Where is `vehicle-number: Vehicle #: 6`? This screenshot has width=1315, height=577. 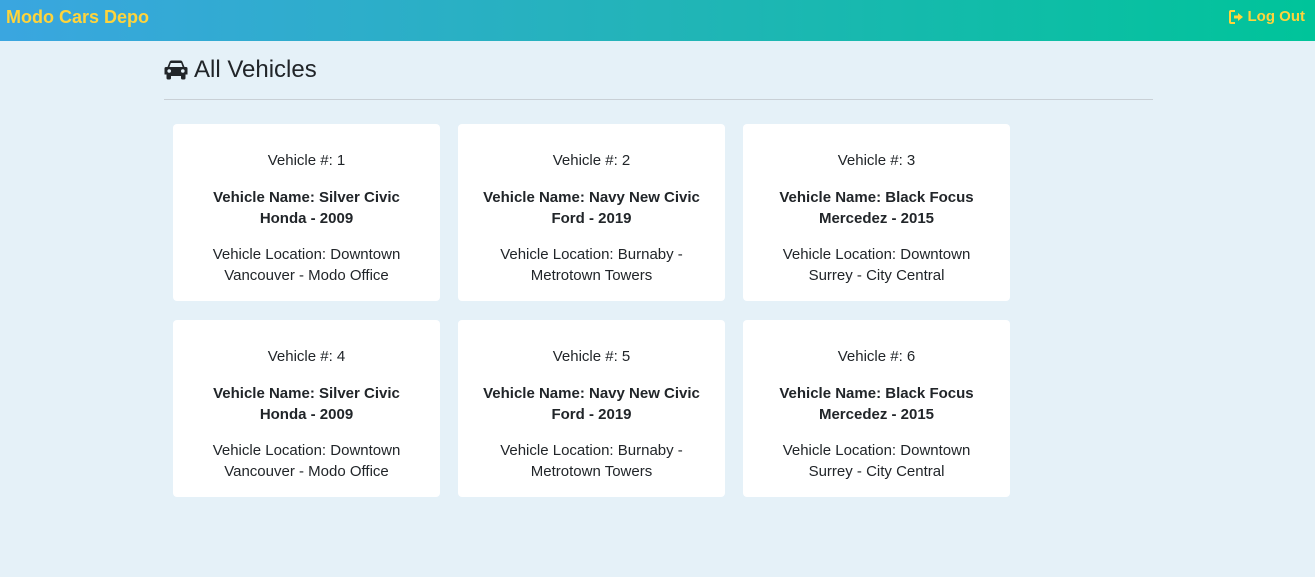 vehicle-number: Vehicle #: 6 is located at coordinates (876, 356).